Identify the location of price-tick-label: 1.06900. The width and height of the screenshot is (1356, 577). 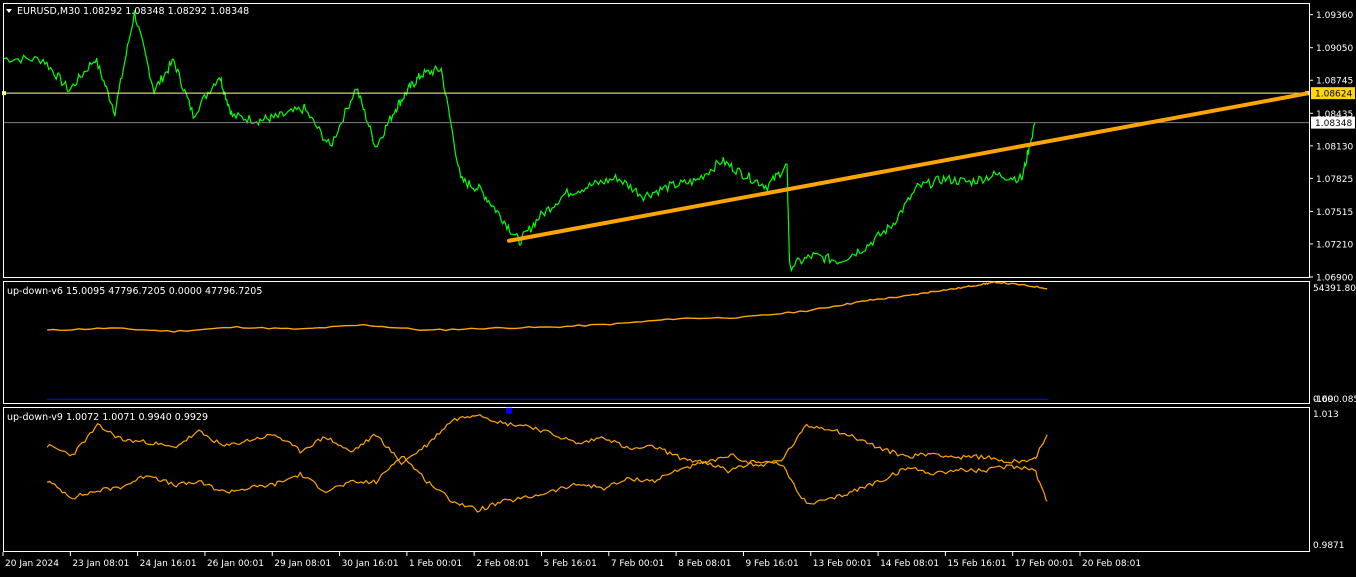
(1334, 279).